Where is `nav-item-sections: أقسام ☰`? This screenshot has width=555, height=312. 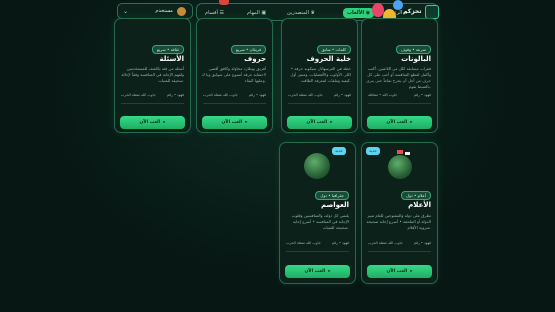
nav-item-sections: أقسام ☰ is located at coordinates (214, 13).